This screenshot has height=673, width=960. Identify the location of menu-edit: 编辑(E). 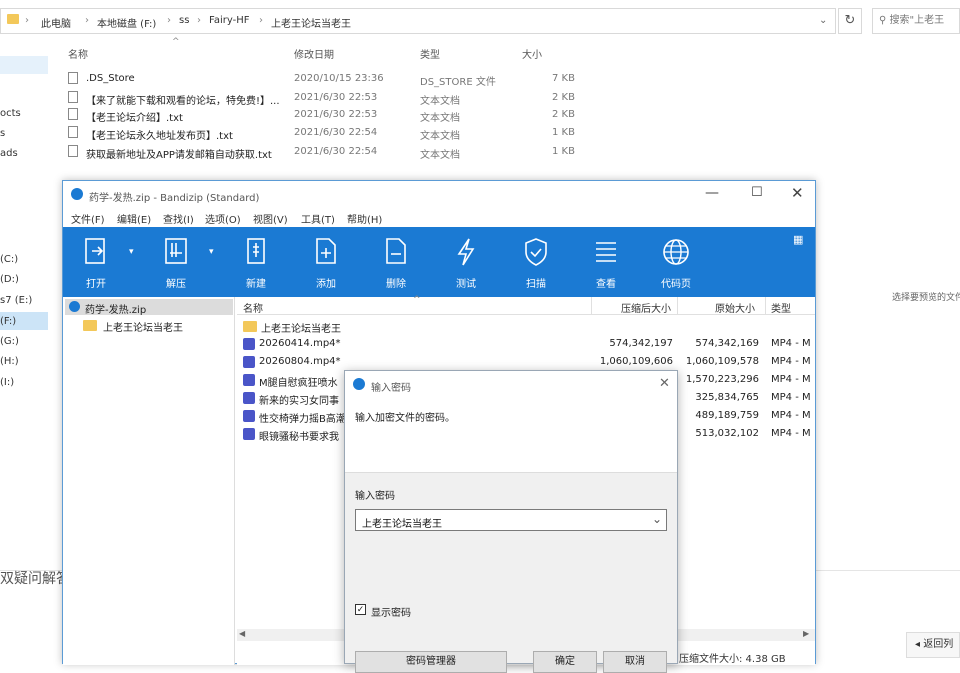
(134, 218).